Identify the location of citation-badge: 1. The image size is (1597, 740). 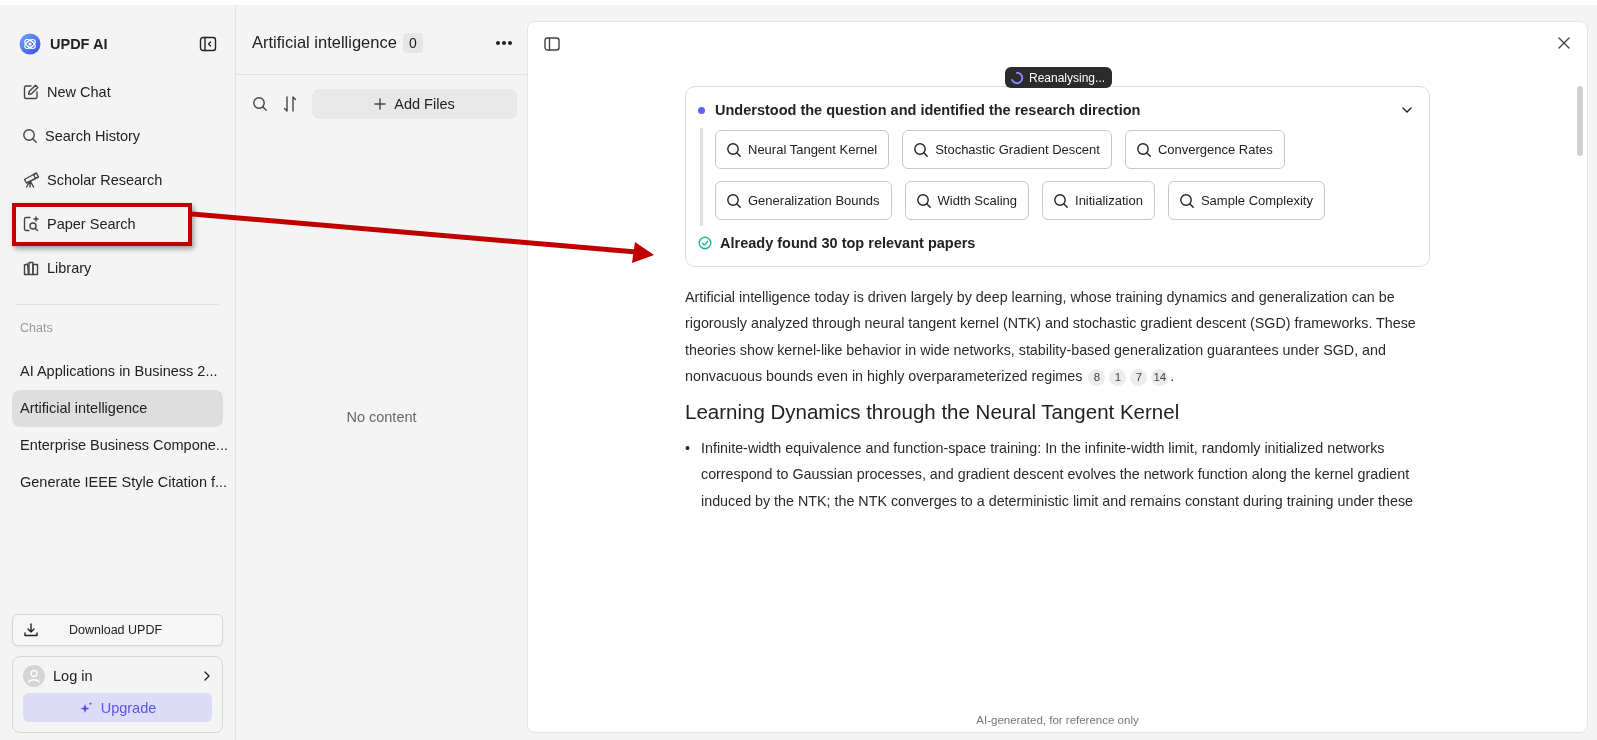
(1118, 377).